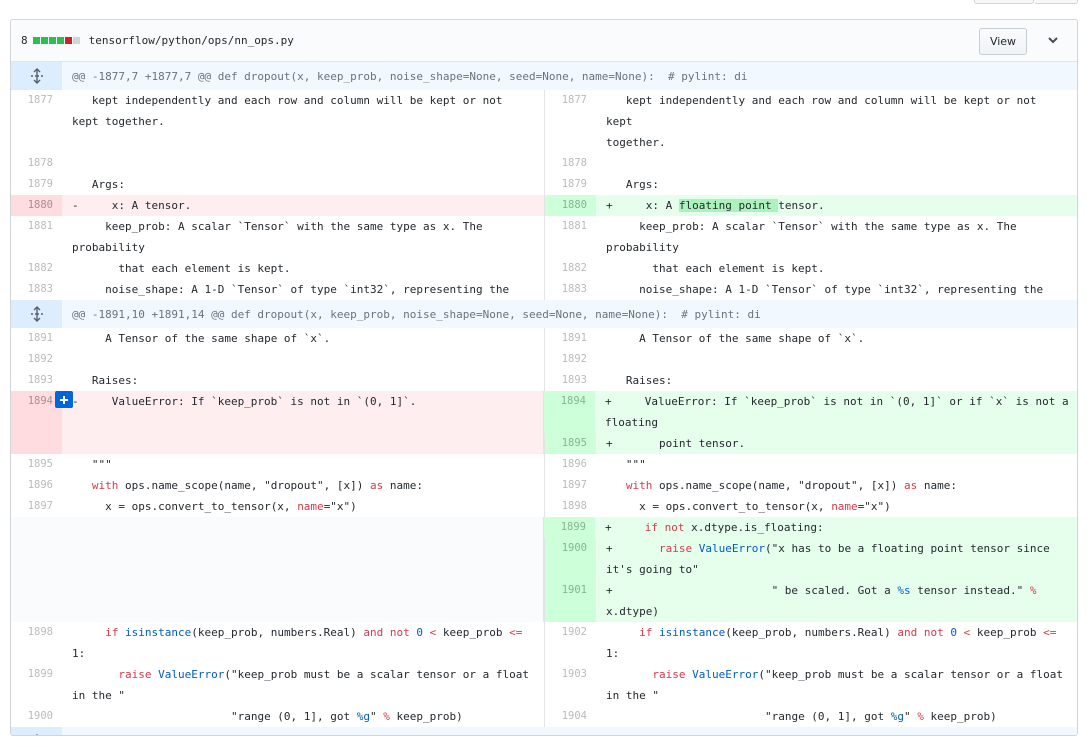 This screenshot has height=747, width=1092. I want to click on code-right: """, so click(626, 464).